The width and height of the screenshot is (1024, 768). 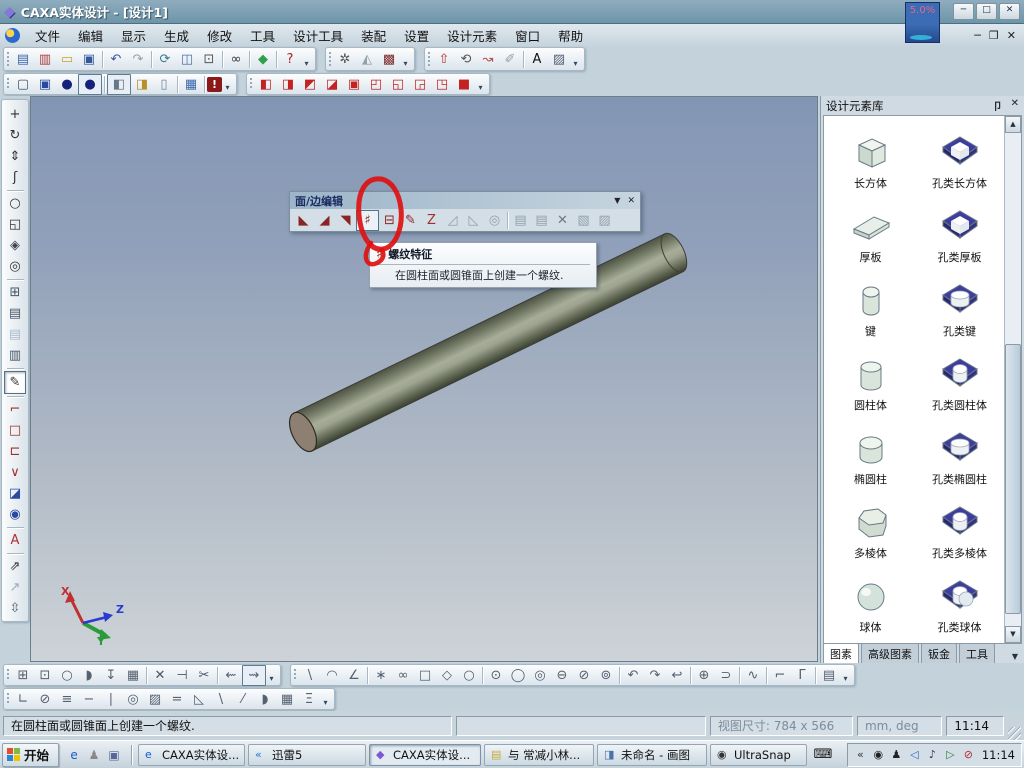 What do you see at coordinates (878, 755) in the screenshot?
I see `ultrasnap-tray-icon: ◉` at bounding box center [878, 755].